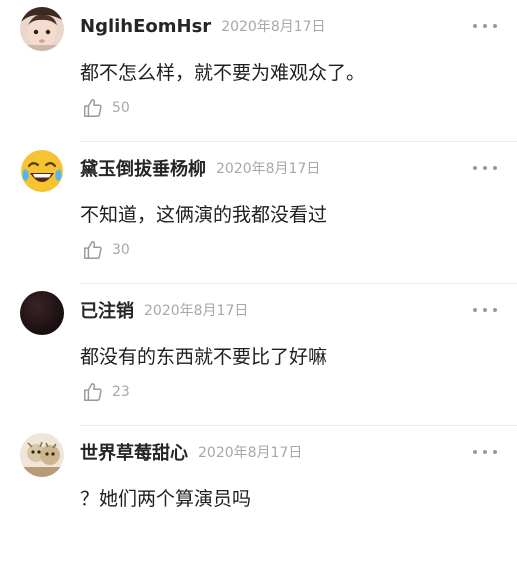  Describe the element at coordinates (204, 357) in the screenshot. I see `comment-text: 都没有的东西就不要比了好嘛` at that location.